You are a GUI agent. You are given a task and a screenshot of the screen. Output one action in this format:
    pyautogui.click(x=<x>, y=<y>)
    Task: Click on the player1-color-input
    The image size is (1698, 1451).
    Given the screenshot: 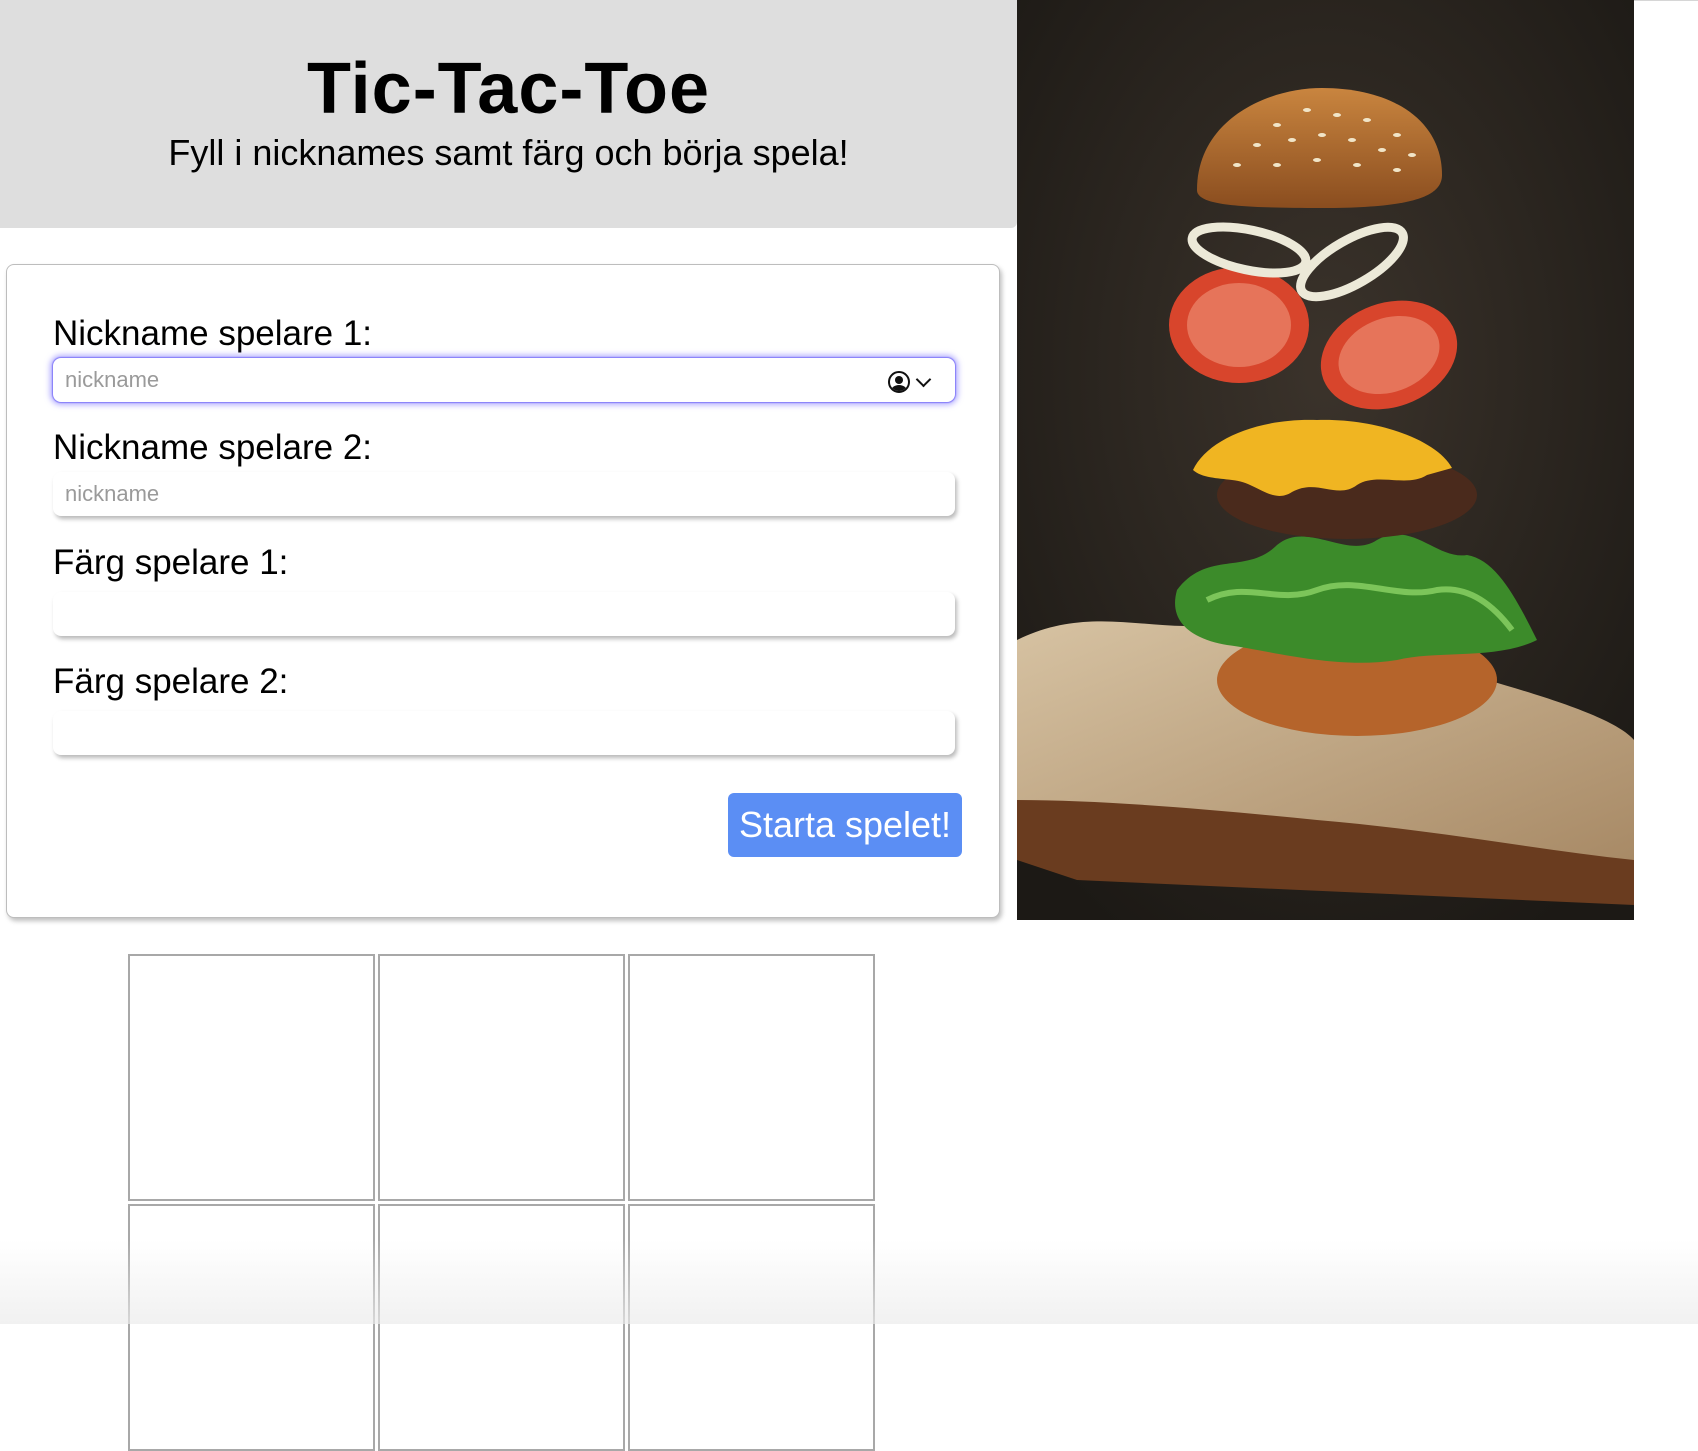 What is the action you would take?
    pyautogui.click(x=504, y=614)
    